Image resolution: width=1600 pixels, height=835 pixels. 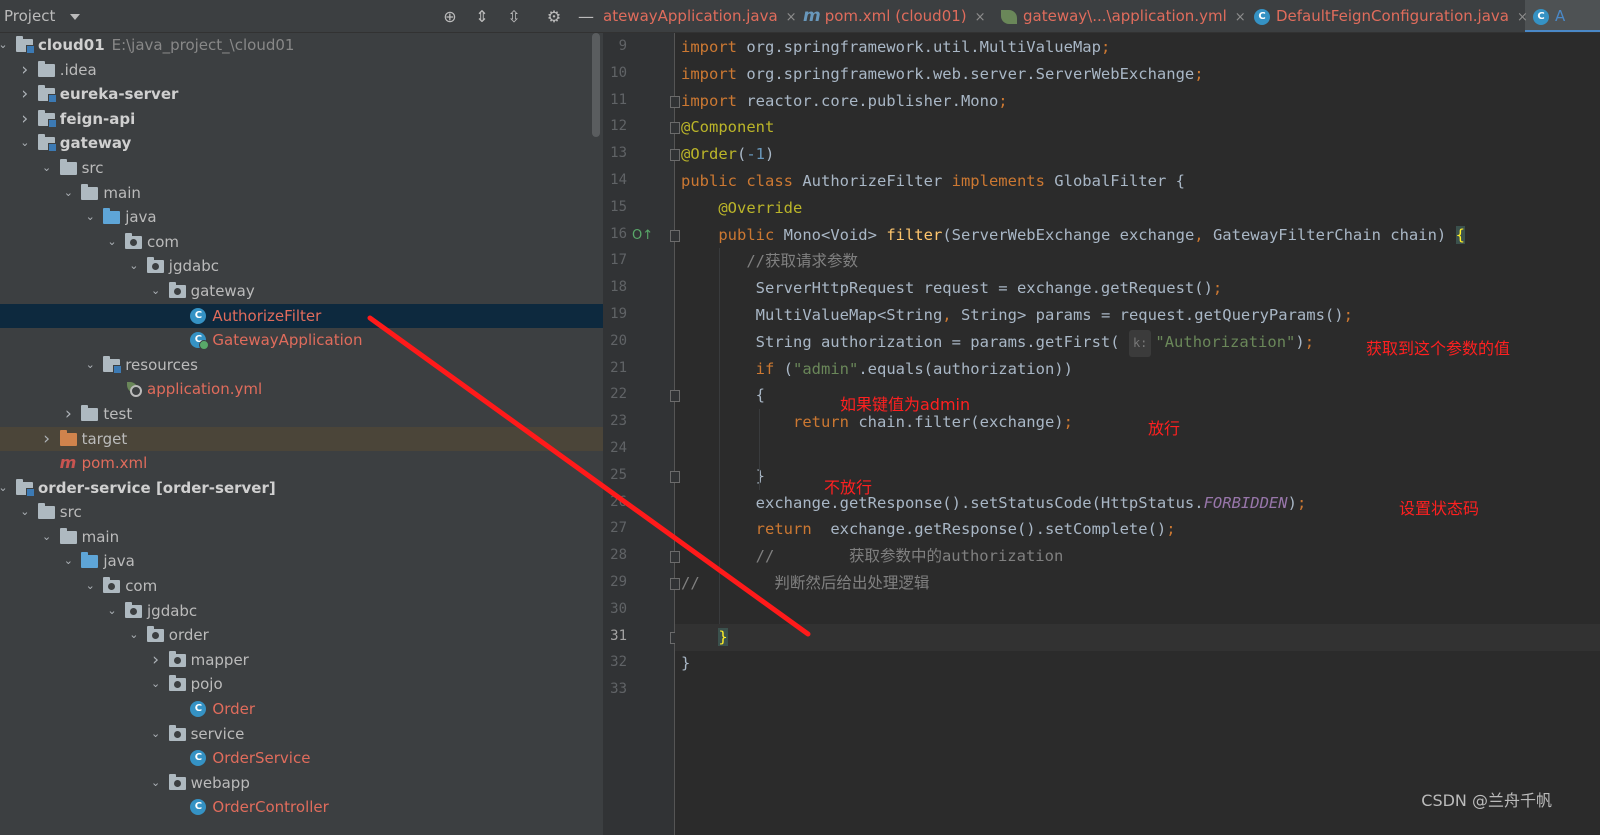 What do you see at coordinates (872, 556) in the screenshot?
I see `code-line: // 获取参数中的authorization` at bounding box center [872, 556].